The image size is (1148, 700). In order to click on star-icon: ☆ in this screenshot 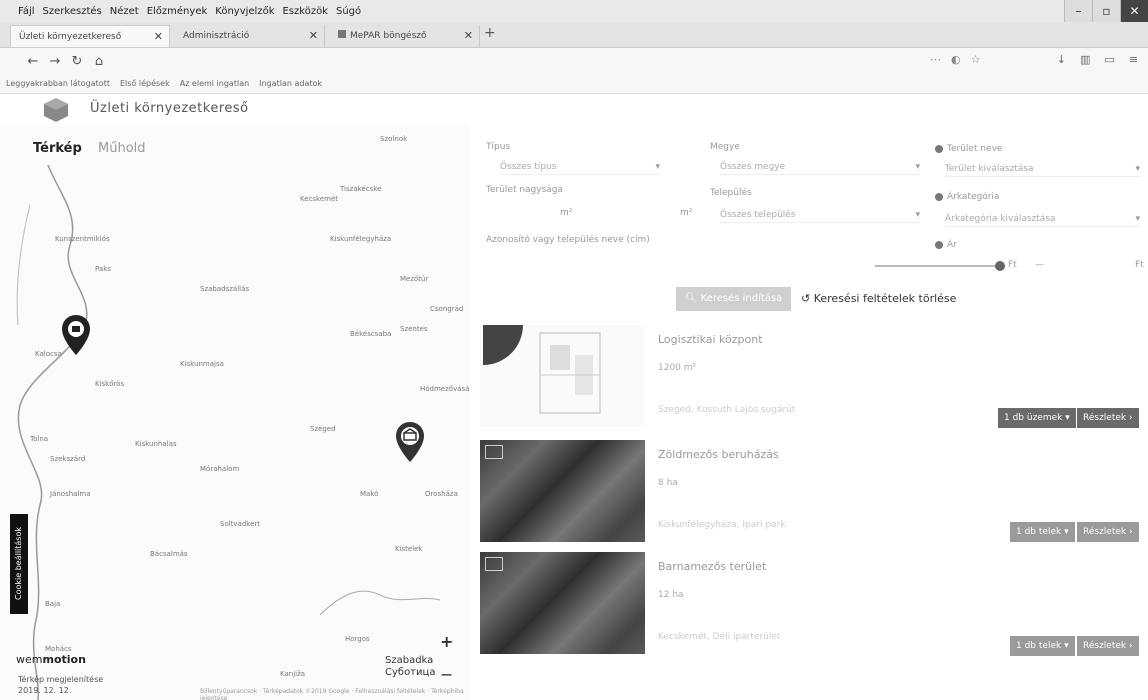, I will do `click(976, 59)`.